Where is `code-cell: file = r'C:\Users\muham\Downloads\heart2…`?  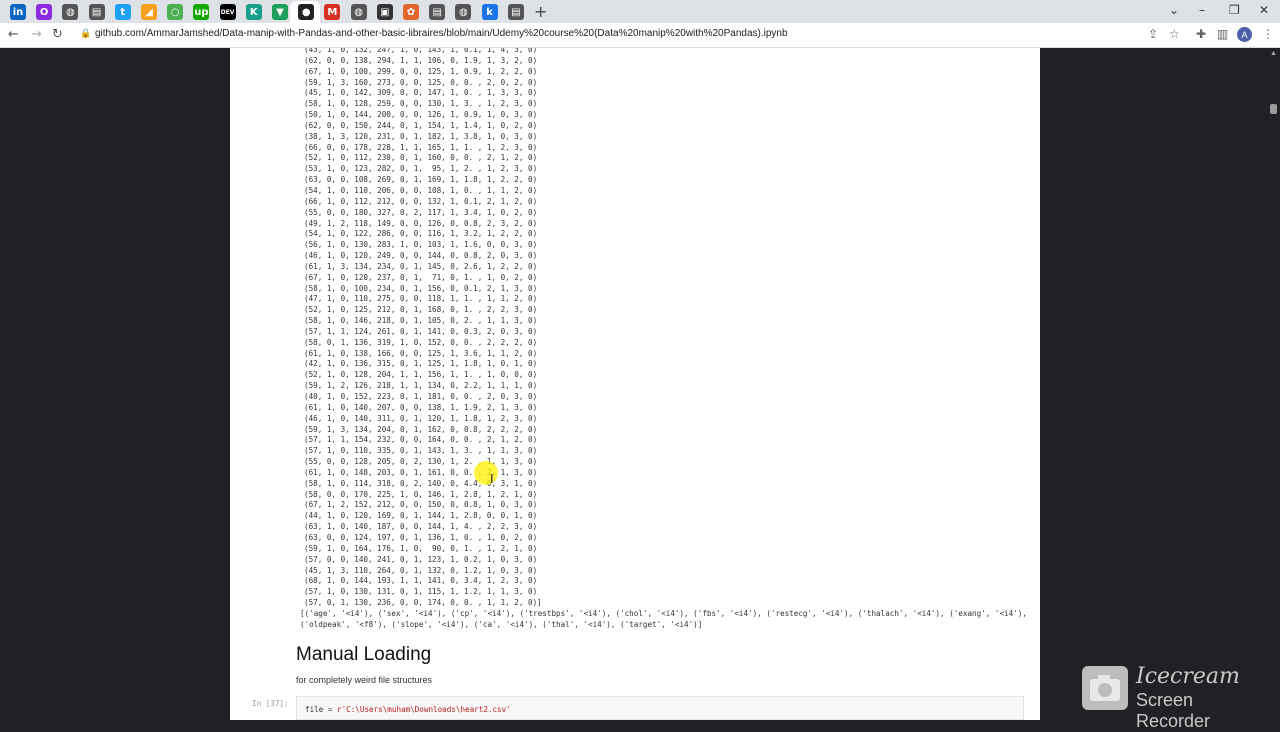
code-cell: file = r'C:\Users\muham\Downloads\heart2… is located at coordinates (660, 708).